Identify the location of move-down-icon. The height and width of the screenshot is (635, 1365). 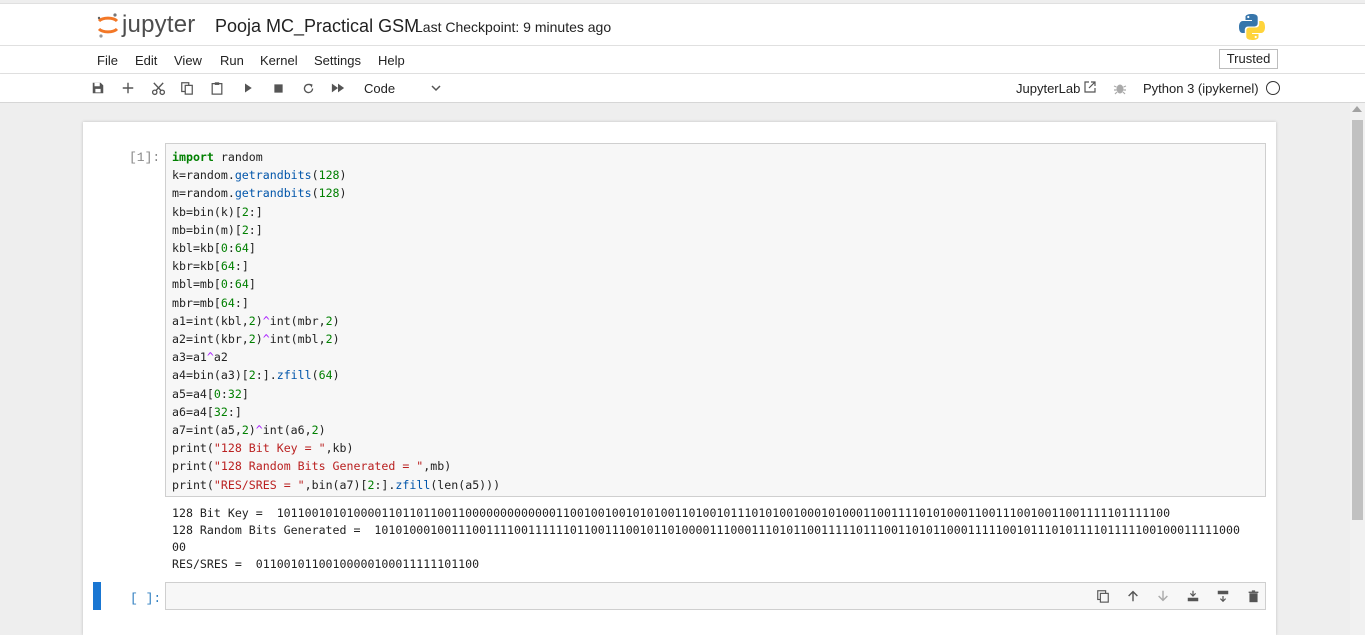
(1163, 596).